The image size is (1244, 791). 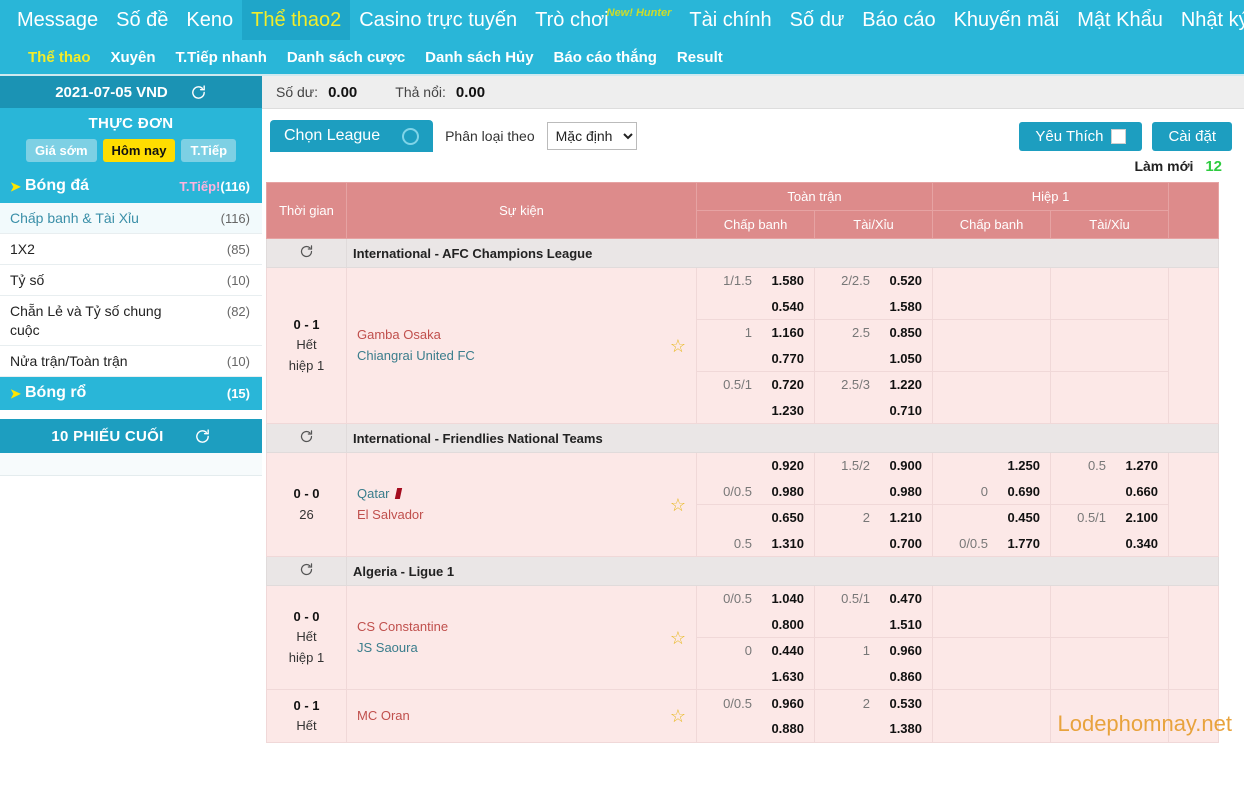 What do you see at coordinates (131, 186) in the screenshot?
I see `sidebar-item-football: ➤ Bóng đá T.Tiếp! (116)` at bounding box center [131, 186].